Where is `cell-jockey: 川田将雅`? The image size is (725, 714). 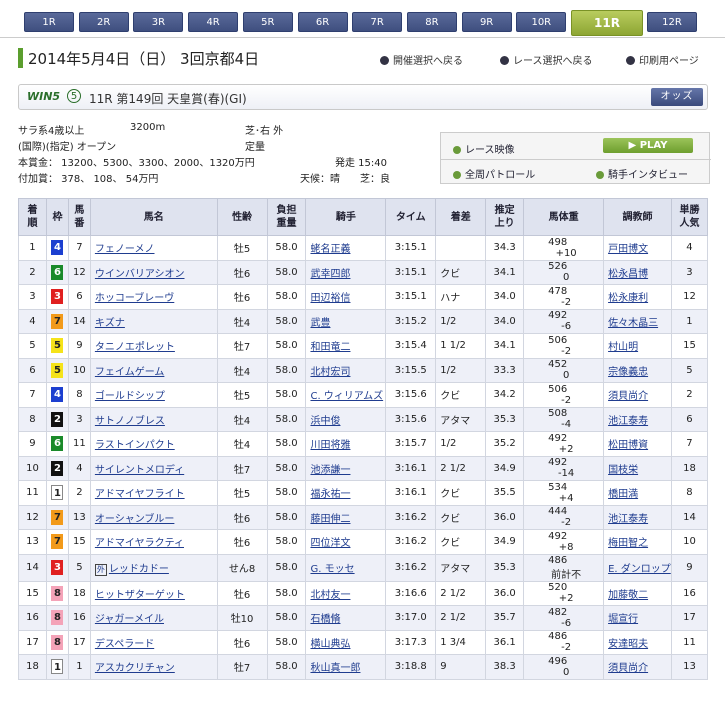
cell-jockey: 川田将雅 is located at coordinates (346, 444).